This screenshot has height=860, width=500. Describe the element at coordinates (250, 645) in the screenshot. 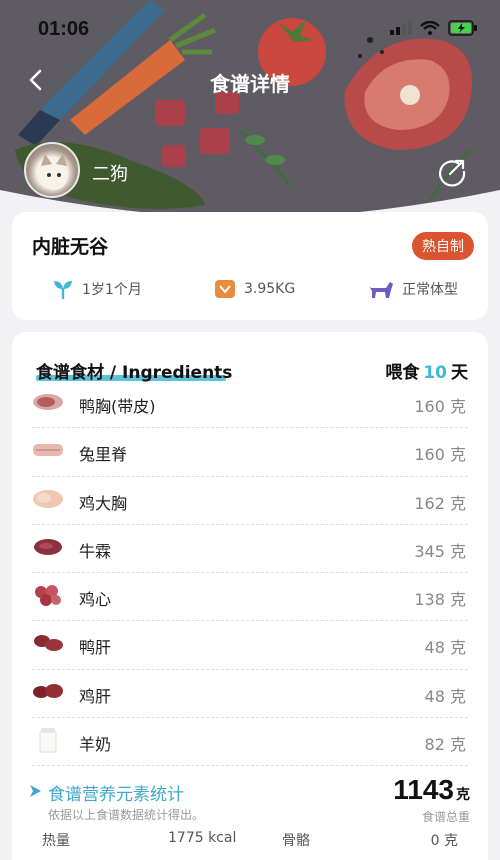

I see `ingredient-row: 鸭肝 48 克` at that location.